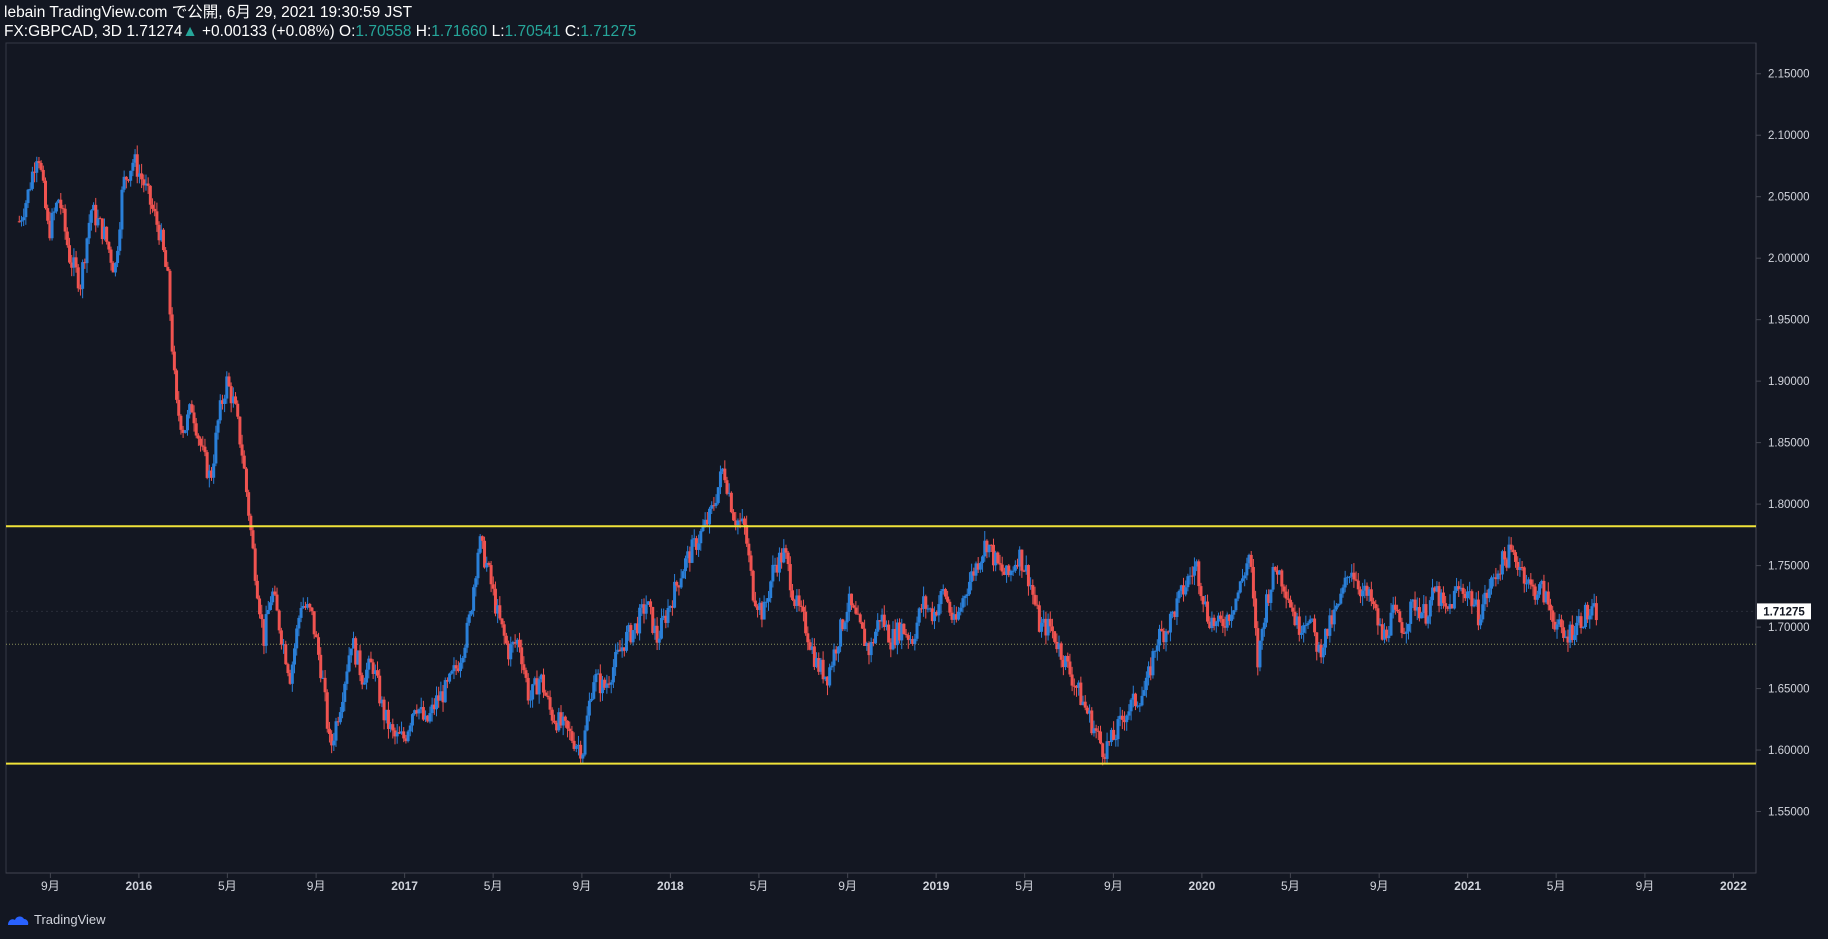 This screenshot has height=939, width=1828. Describe the element at coordinates (1789, 505) in the screenshot. I see `y-tick-label: 1.80000` at that location.